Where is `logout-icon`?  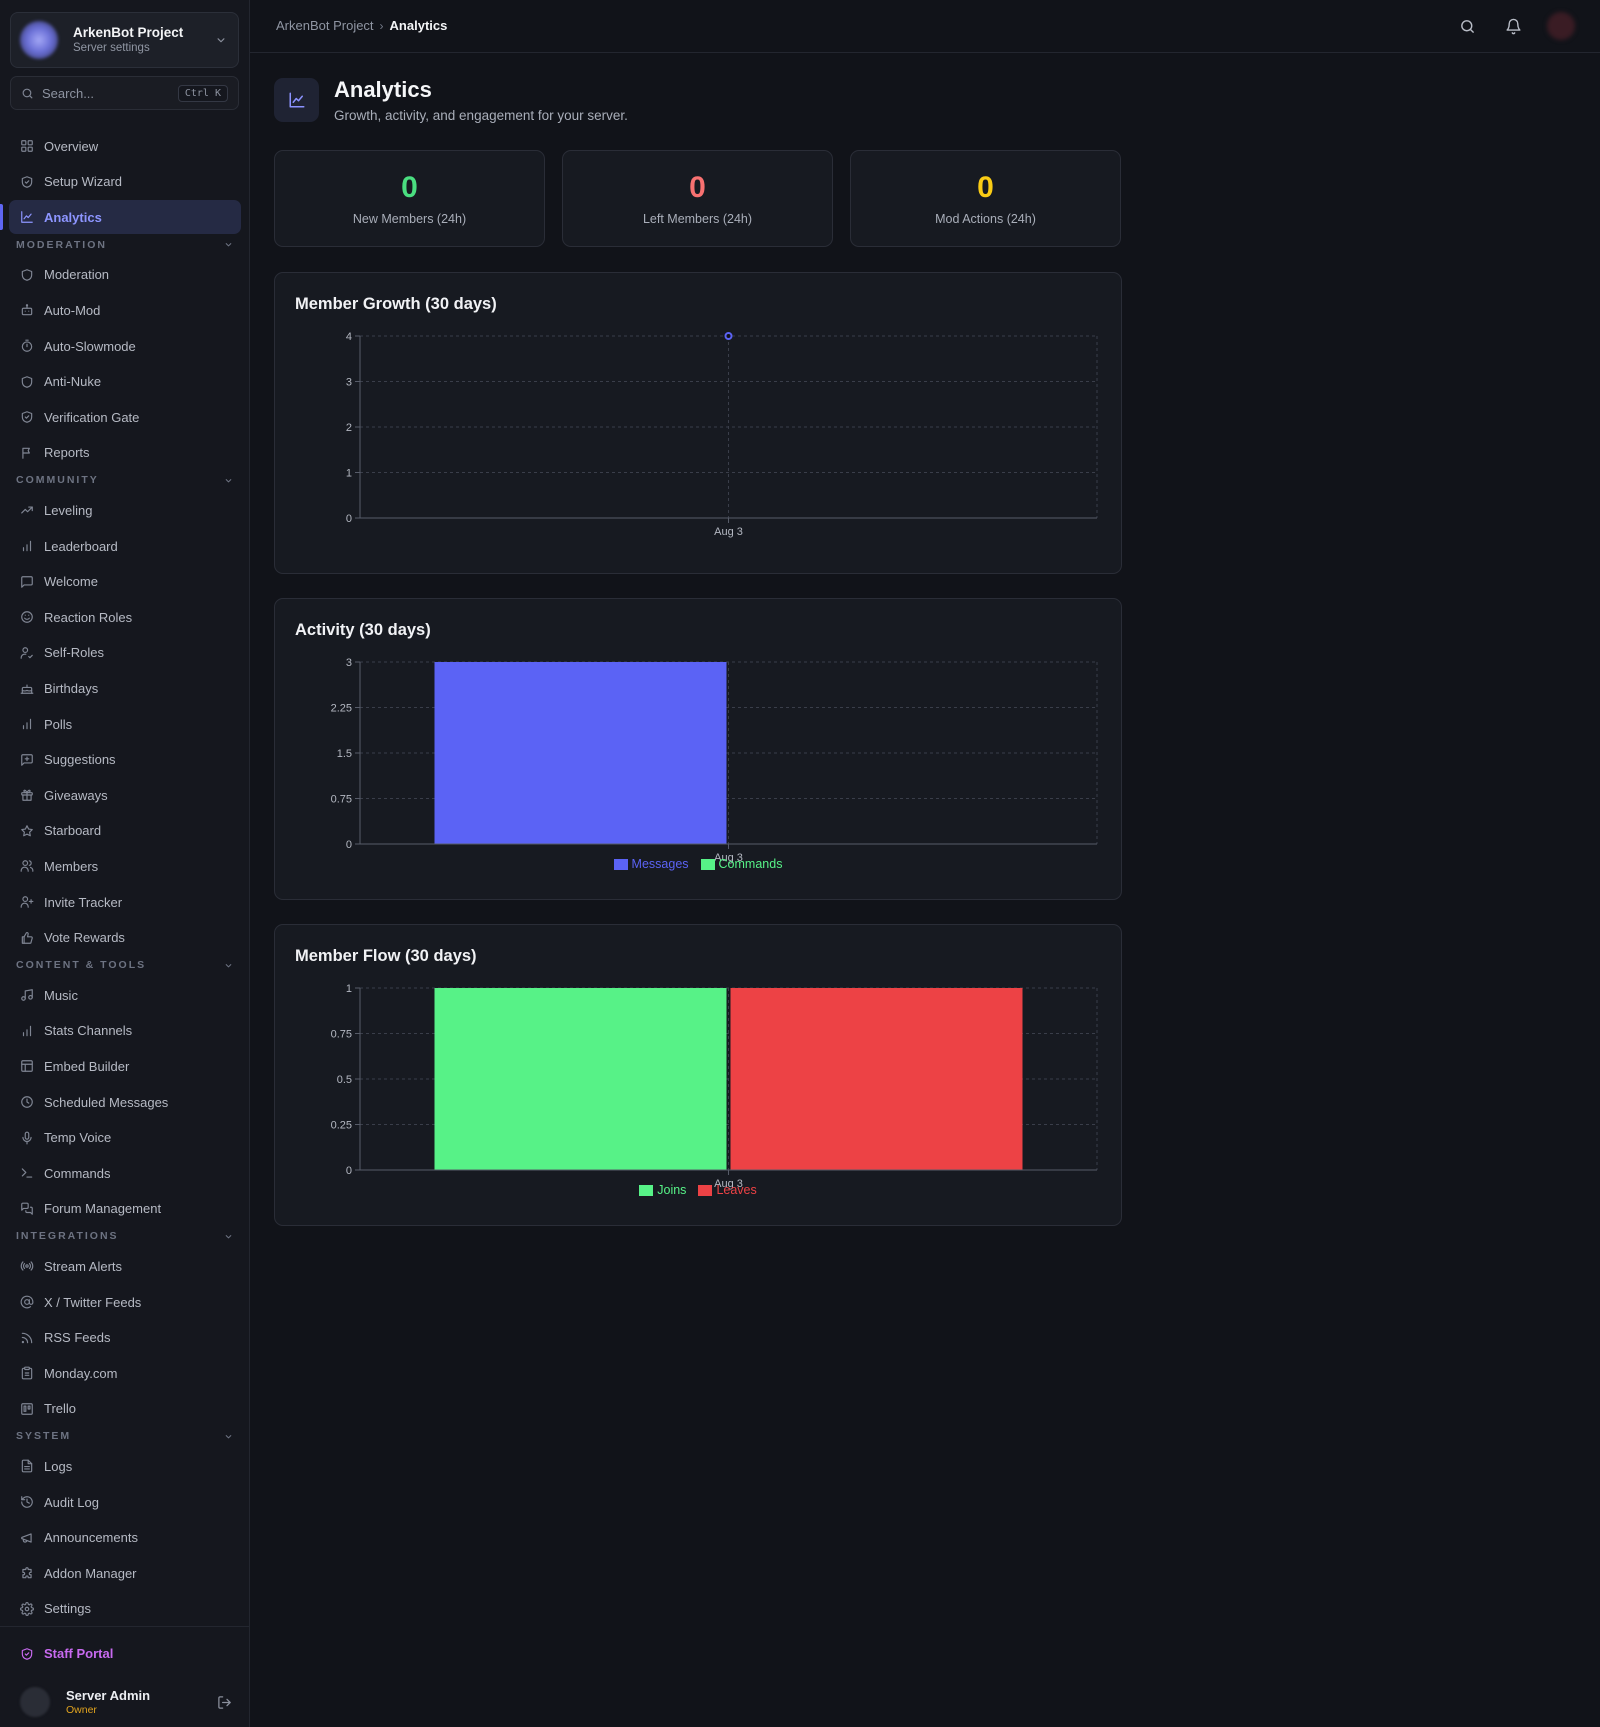 logout-icon is located at coordinates (224, 1702).